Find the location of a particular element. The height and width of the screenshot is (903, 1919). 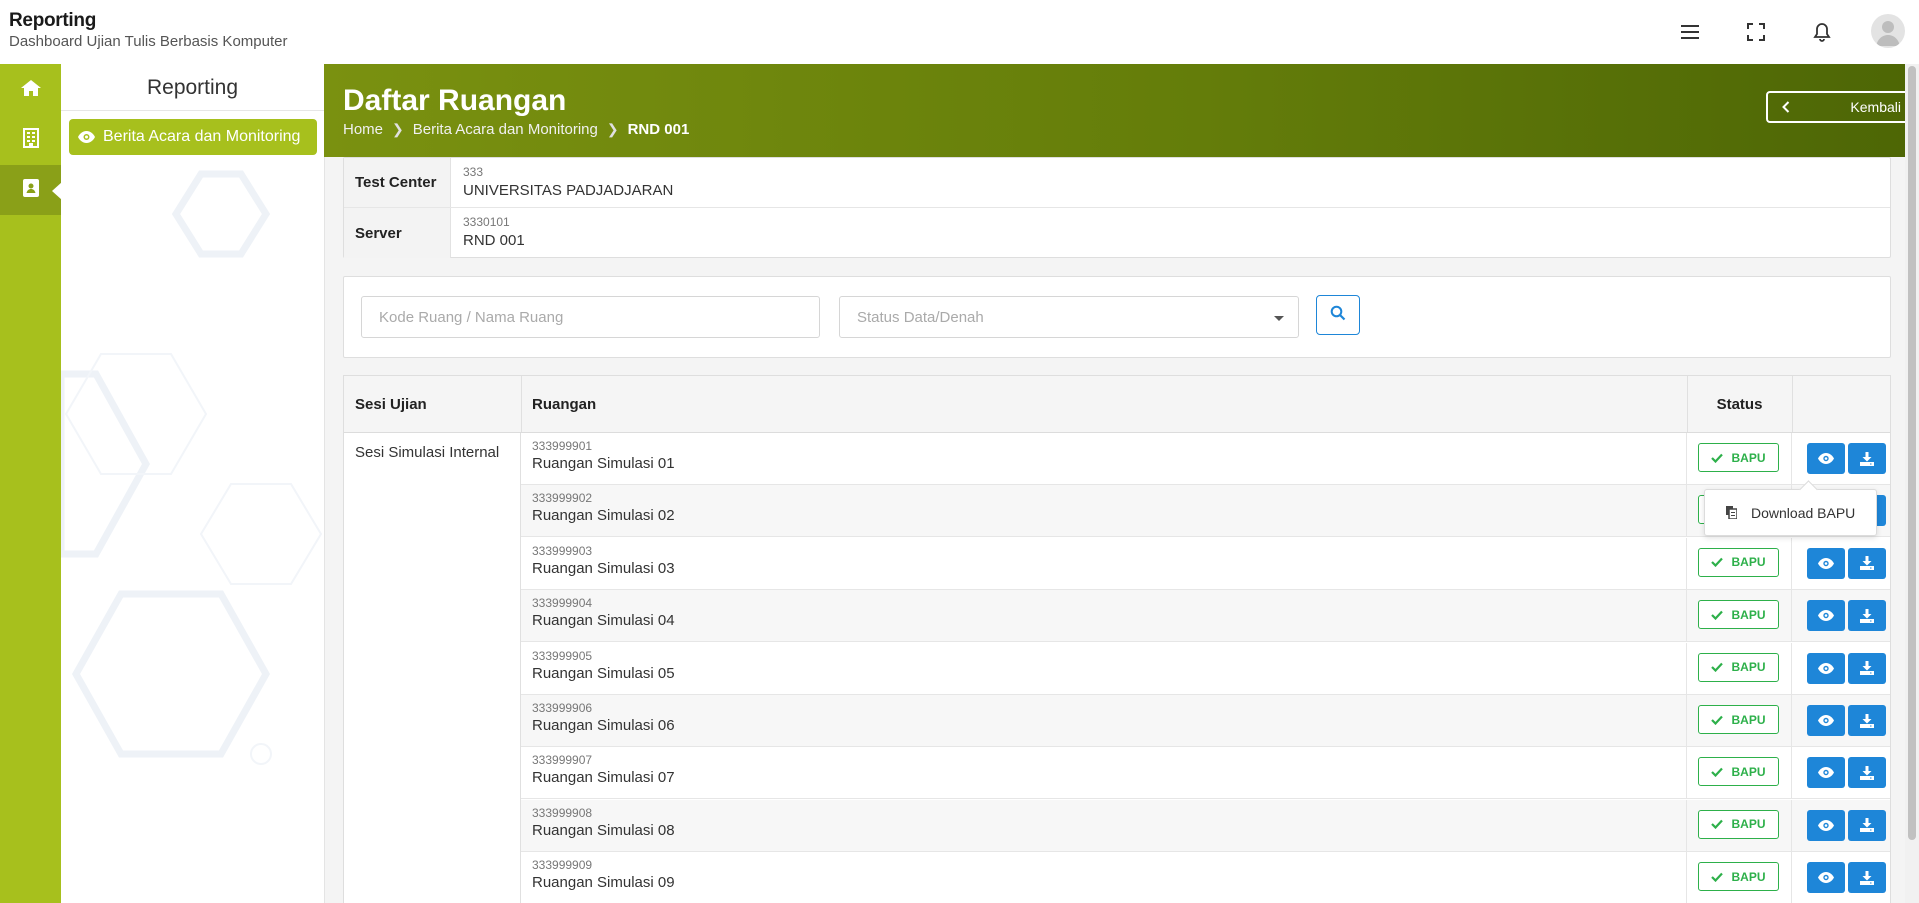

server-code: 3330101 is located at coordinates (486, 222).